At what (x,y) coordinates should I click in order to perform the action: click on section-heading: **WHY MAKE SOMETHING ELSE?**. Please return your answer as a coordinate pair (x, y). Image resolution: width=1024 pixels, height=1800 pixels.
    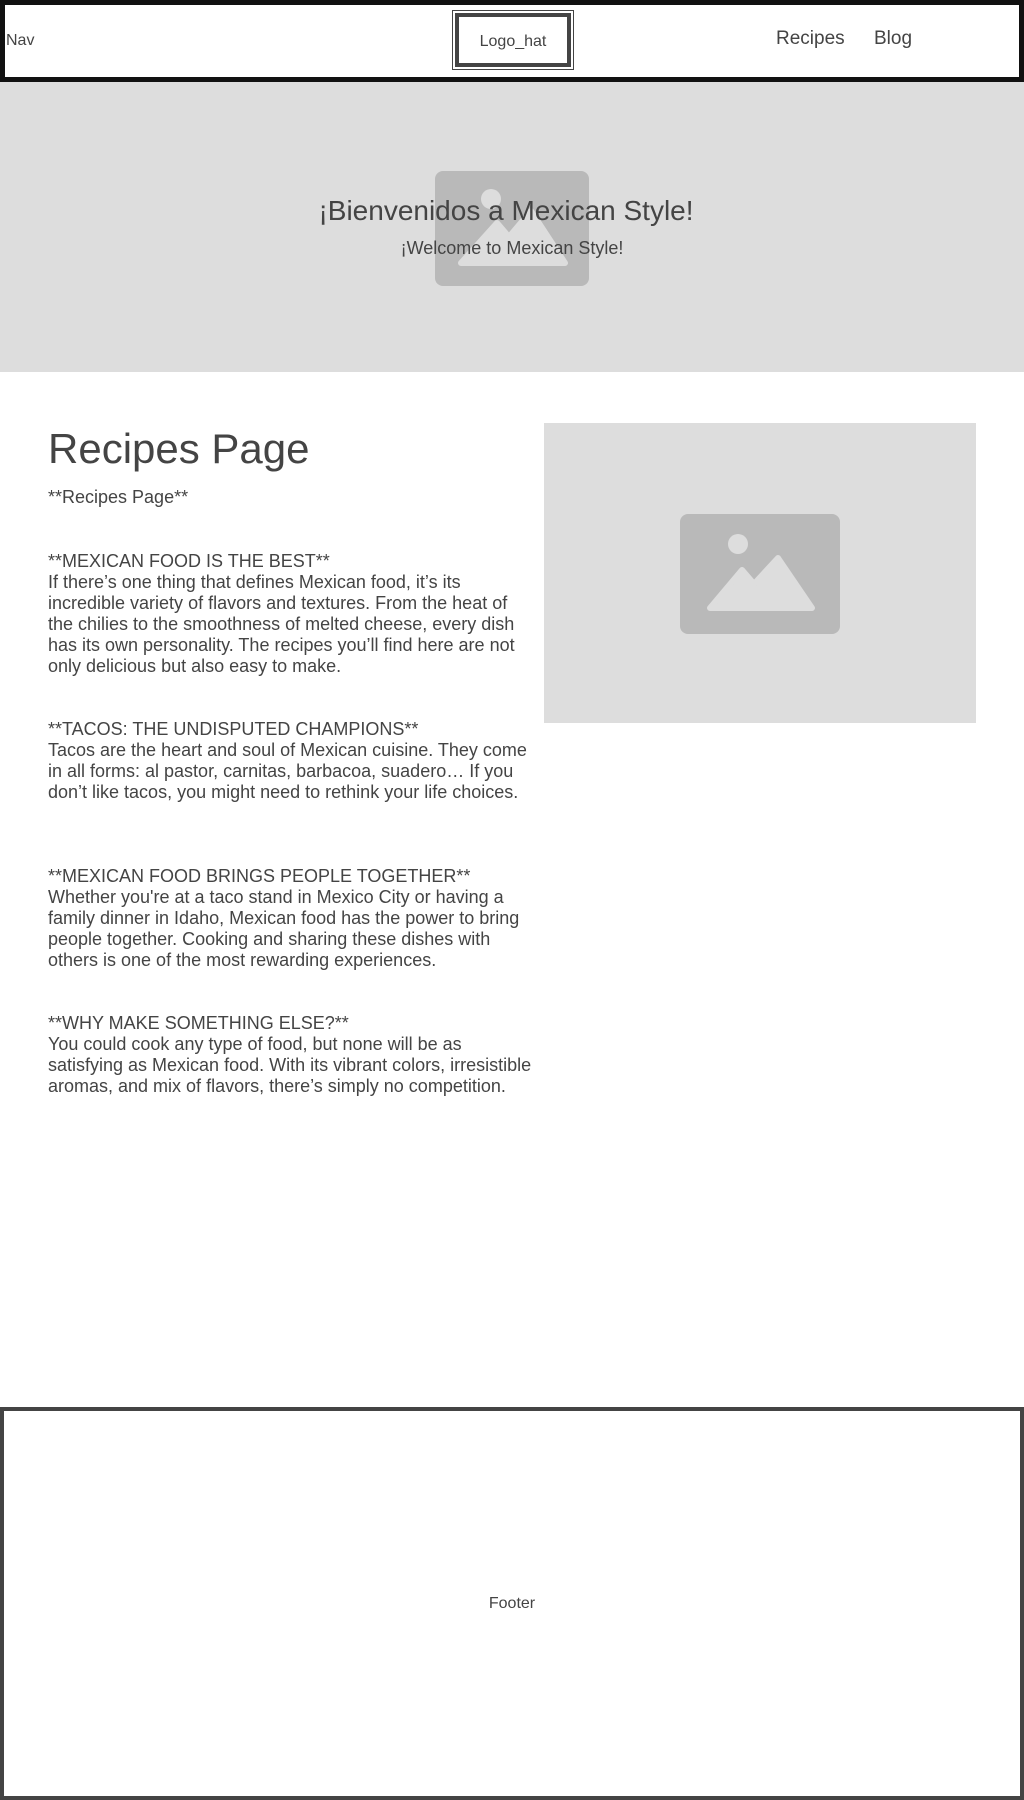
    Looking at the image, I should click on (198, 1023).